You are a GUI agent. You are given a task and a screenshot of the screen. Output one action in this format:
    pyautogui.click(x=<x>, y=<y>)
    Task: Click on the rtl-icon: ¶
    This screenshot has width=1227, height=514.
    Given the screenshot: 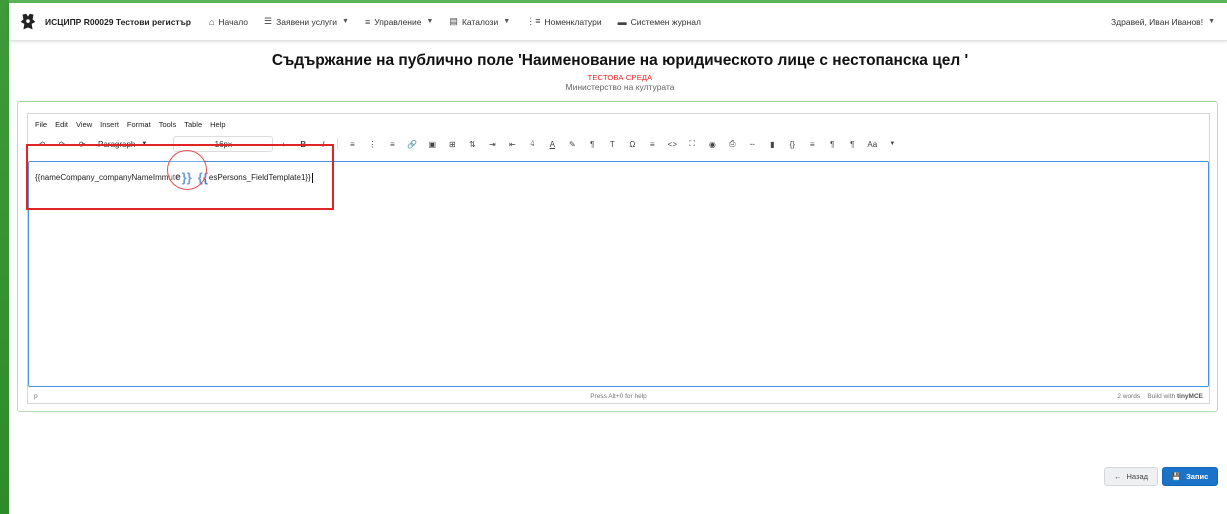 What is the action you would take?
    pyautogui.click(x=852, y=144)
    